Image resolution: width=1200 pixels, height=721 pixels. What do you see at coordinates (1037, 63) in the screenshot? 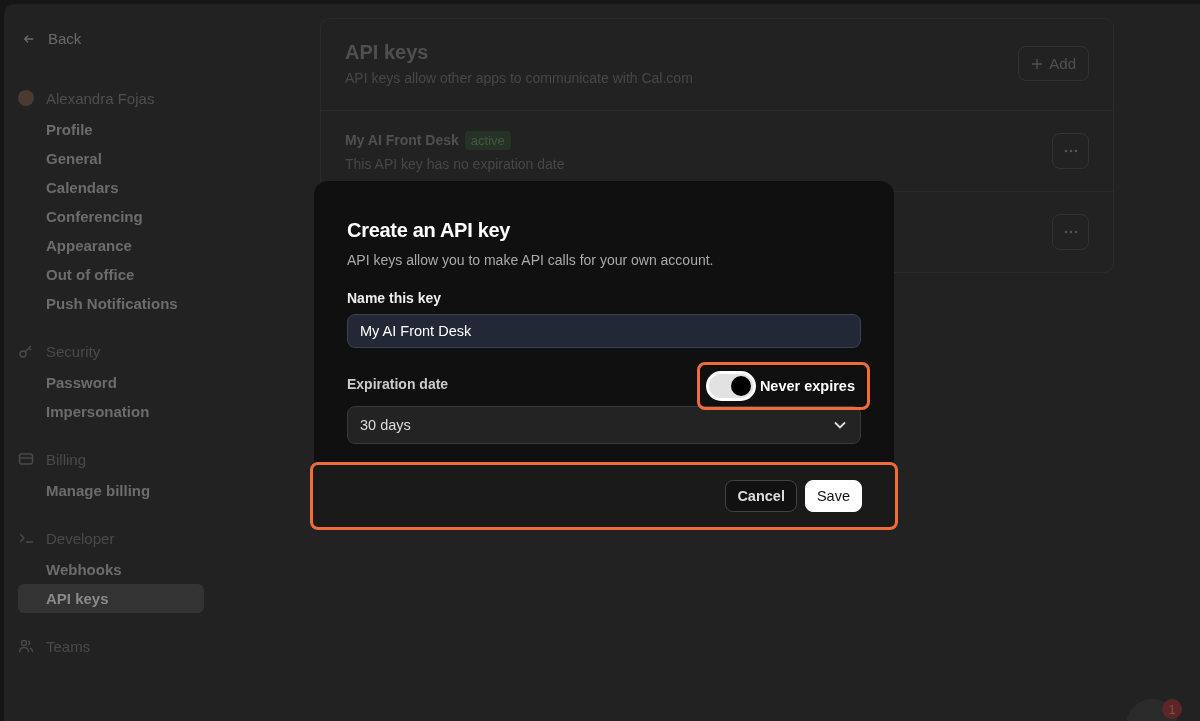
I see `plus-icon` at bounding box center [1037, 63].